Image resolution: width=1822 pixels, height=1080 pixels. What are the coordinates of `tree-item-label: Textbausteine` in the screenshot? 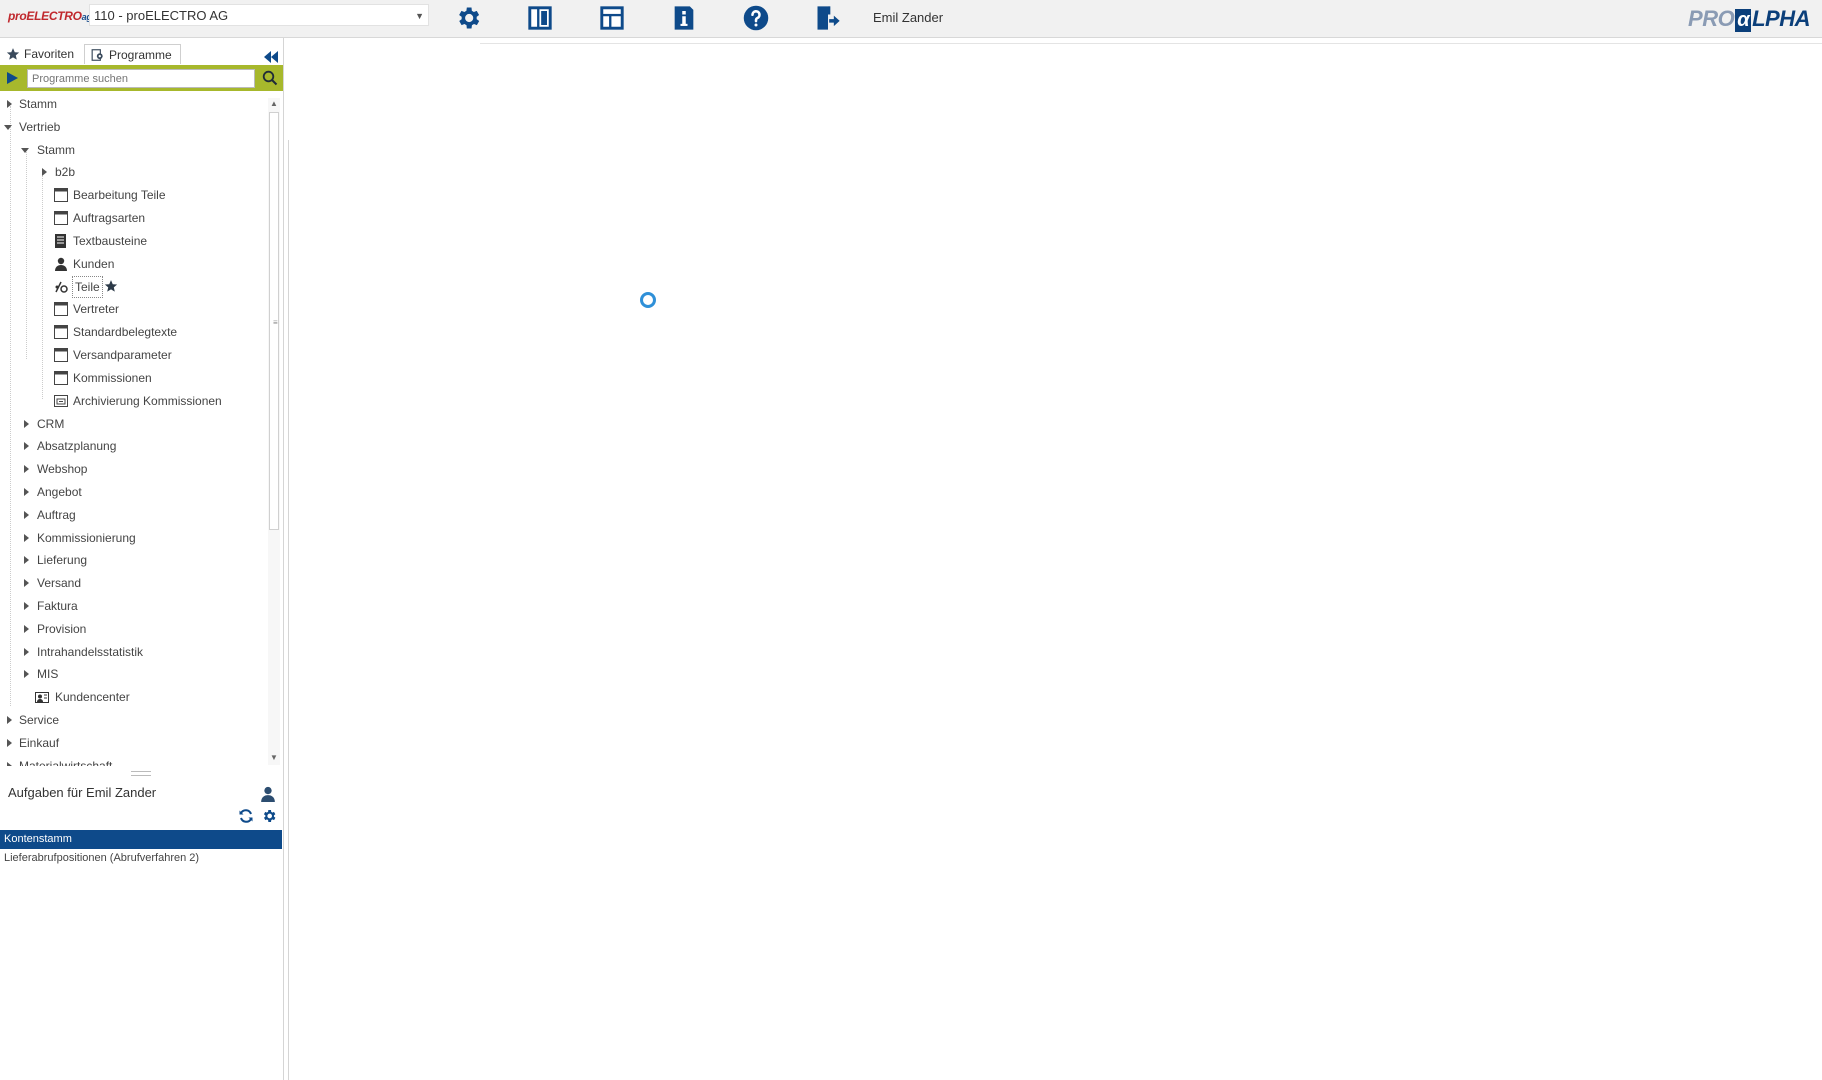 It's located at (110, 241).